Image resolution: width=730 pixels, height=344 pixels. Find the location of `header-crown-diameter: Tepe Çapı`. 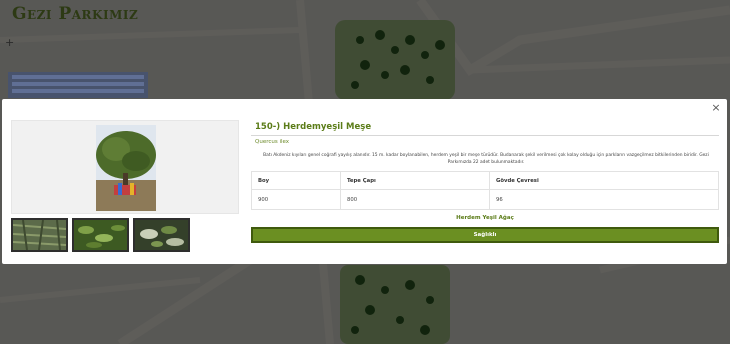

header-crown-diameter: Tepe Çapı is located at coordinates (415, 180).